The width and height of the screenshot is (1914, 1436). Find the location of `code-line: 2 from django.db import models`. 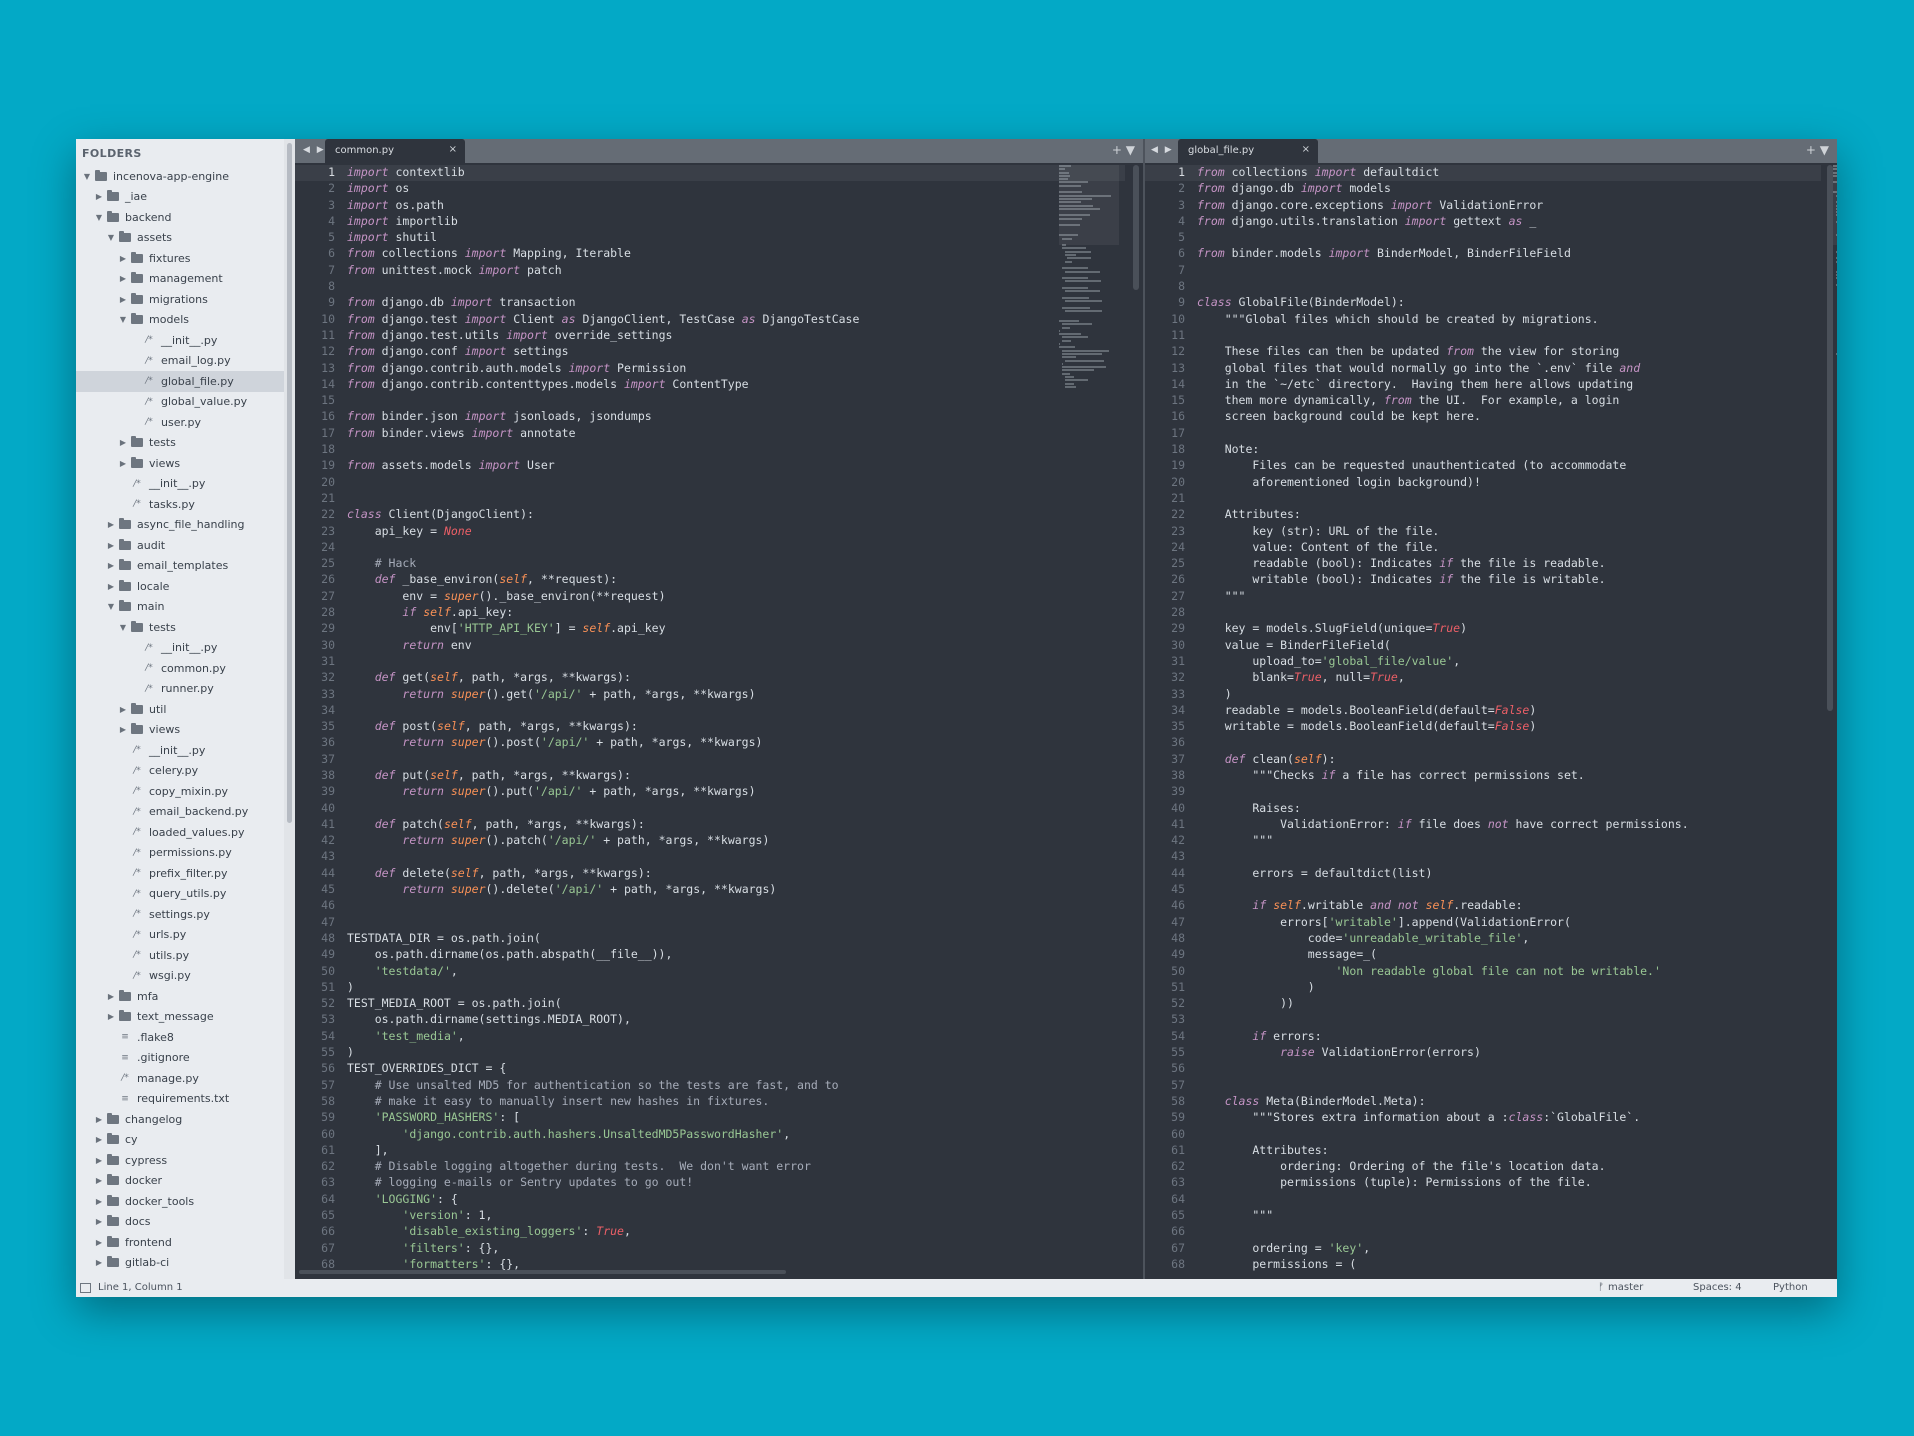

code-line: 2 from django.db import models is located at coordinates (1417, 189).